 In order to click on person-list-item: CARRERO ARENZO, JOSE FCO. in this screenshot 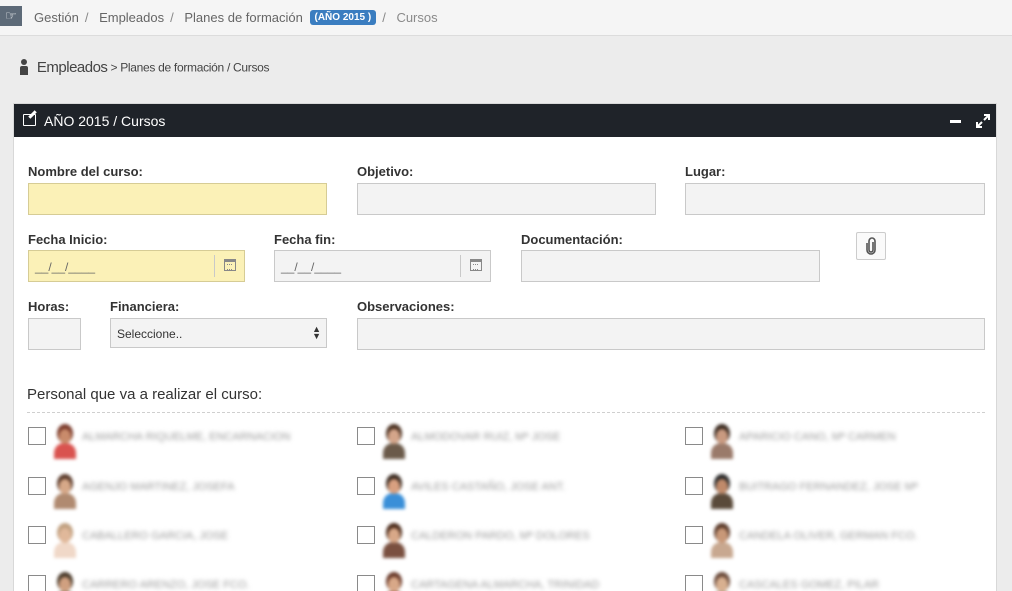, I will do `click(178, 583)`.